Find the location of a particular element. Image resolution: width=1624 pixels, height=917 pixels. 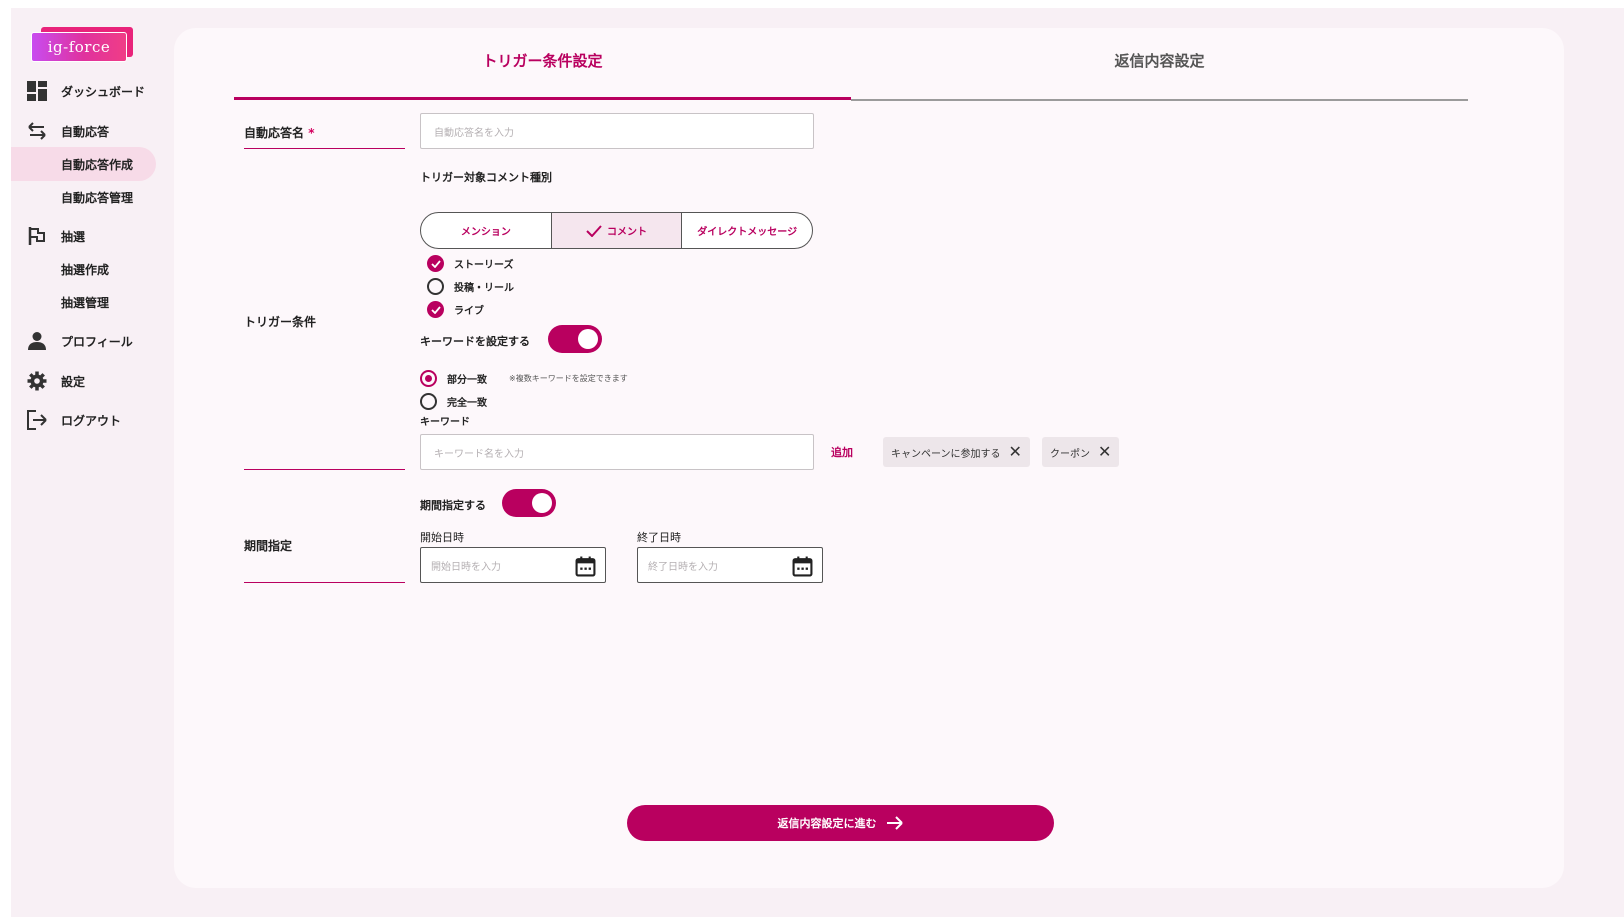

radio-label: 完全一致 is located at coordinates (467, 403).